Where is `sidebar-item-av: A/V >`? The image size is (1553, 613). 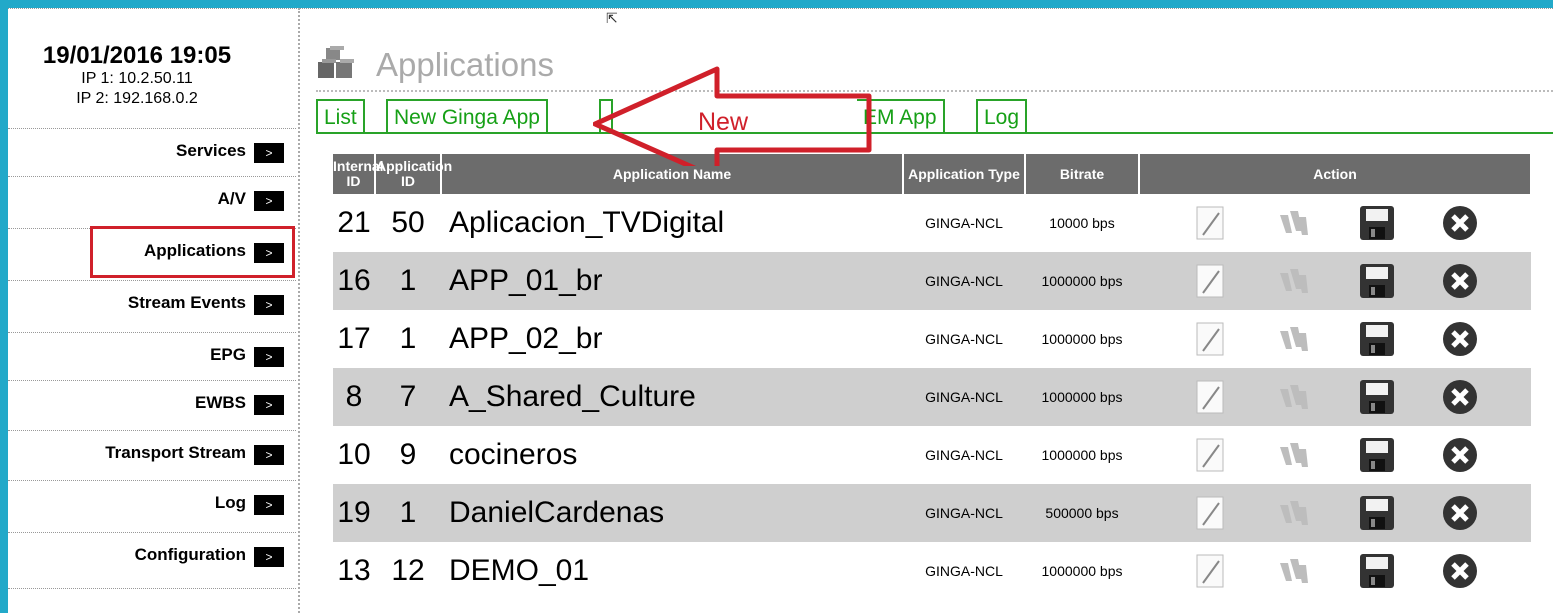
sidebar-item-av: A/V > is located at coordinates (152, 200).